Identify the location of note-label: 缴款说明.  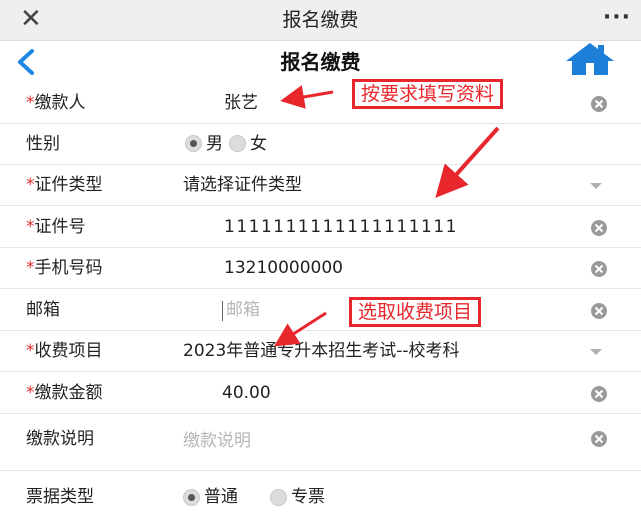
(60, 439).